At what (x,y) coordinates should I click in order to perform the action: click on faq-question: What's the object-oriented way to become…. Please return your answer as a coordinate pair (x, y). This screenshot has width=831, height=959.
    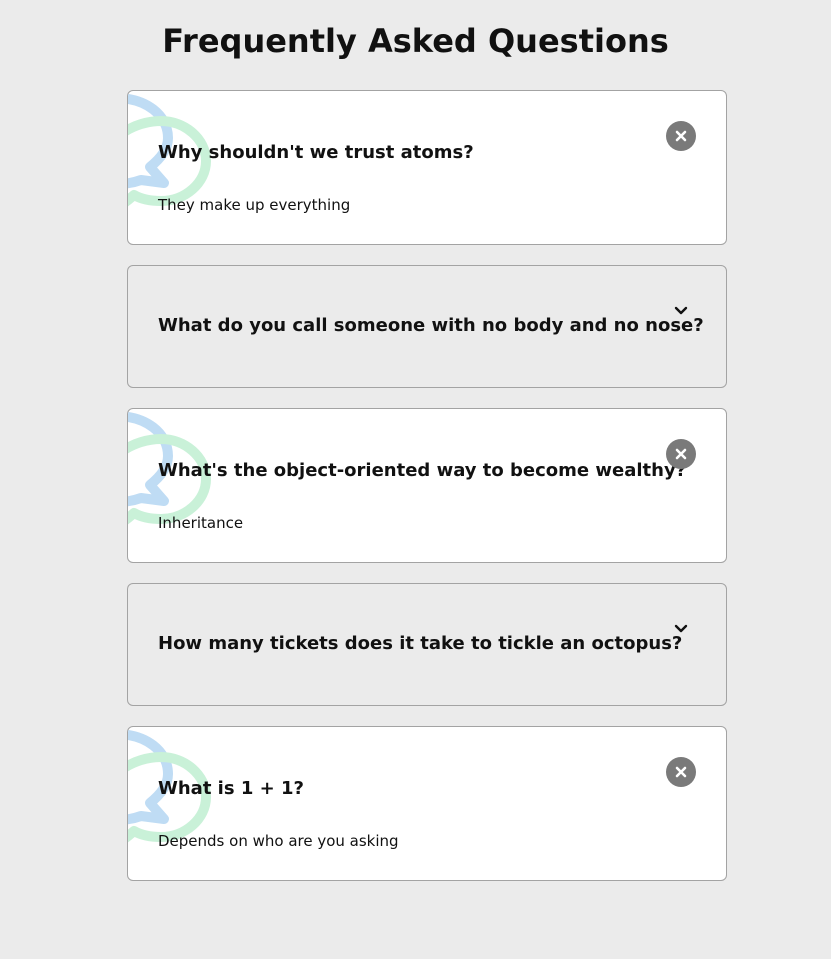
    Looking at the image, I should click on (422, 470).